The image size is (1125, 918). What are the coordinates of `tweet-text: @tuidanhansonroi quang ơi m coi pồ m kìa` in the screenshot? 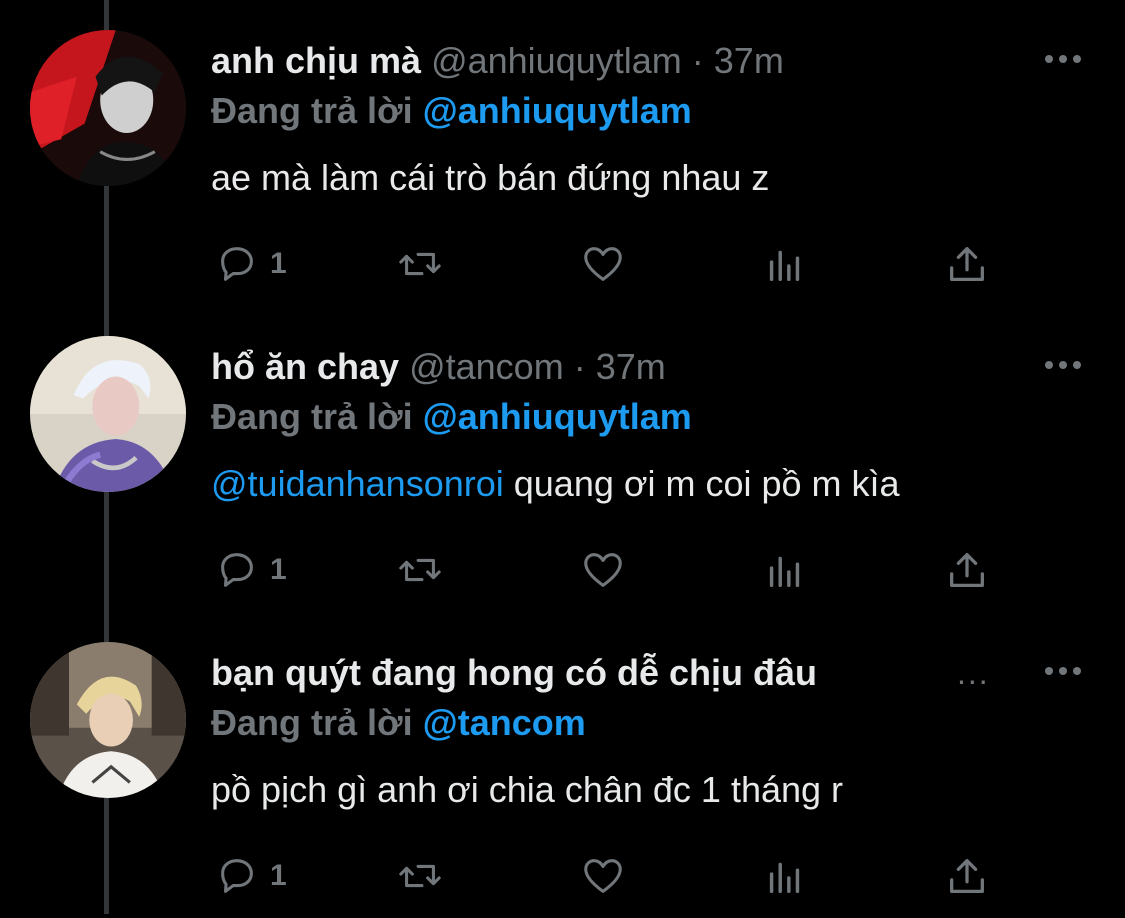 It's located at (555, 484).